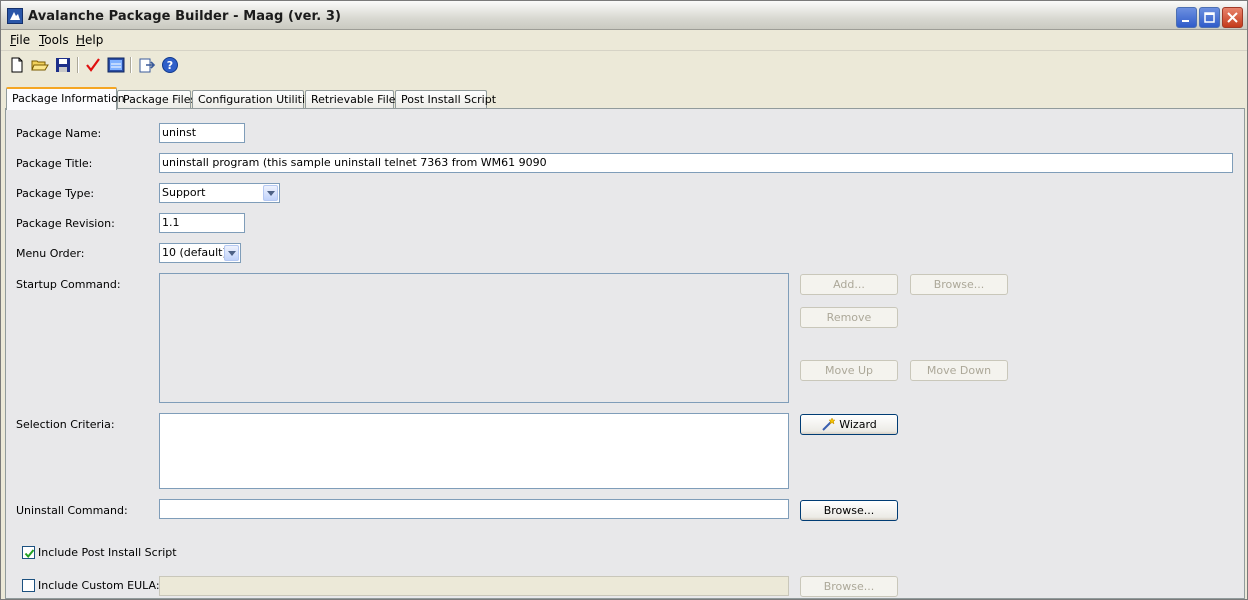  I want to click on uninstall-command-input, so click(474, 509).